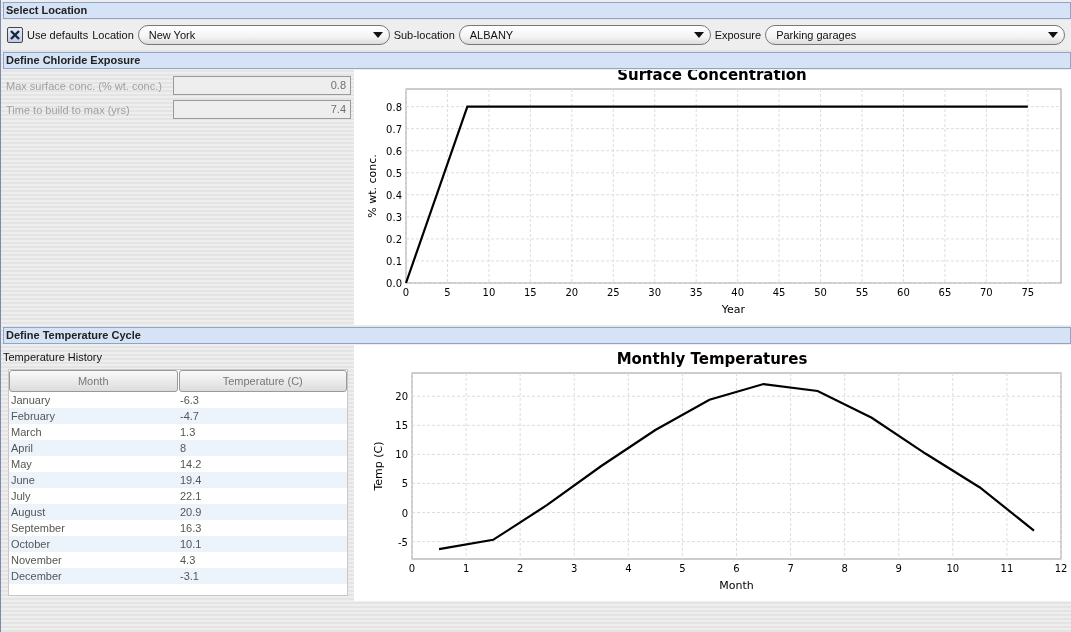 The height and width of the screenshot is (632, 1071). I want to click on x-tick-label: 1, so click(466, 568).